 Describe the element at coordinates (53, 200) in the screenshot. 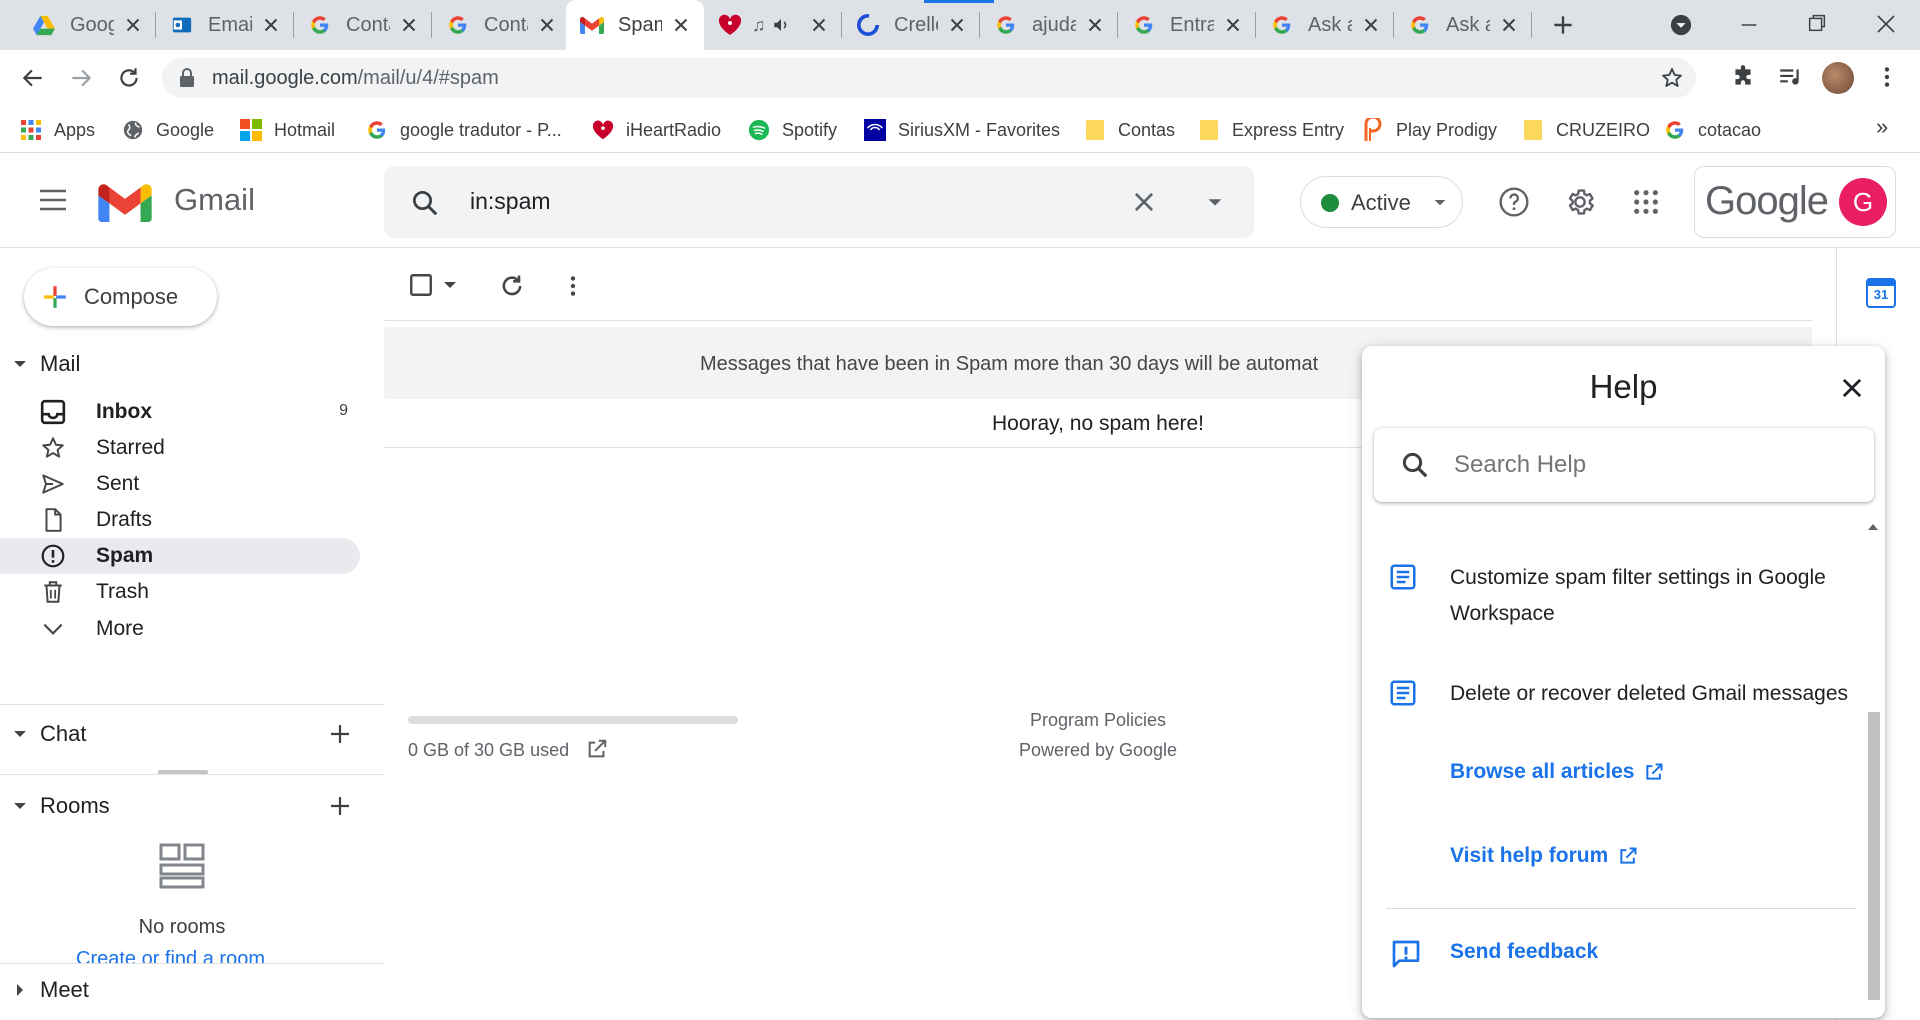

I see `main-menu-icon` at that location.